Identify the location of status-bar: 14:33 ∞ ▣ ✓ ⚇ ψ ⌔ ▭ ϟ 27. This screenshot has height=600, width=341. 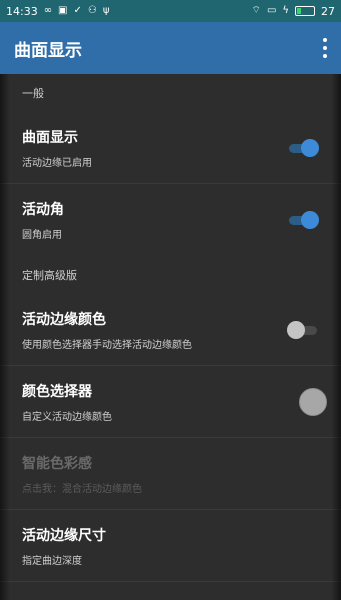
(170, 11).